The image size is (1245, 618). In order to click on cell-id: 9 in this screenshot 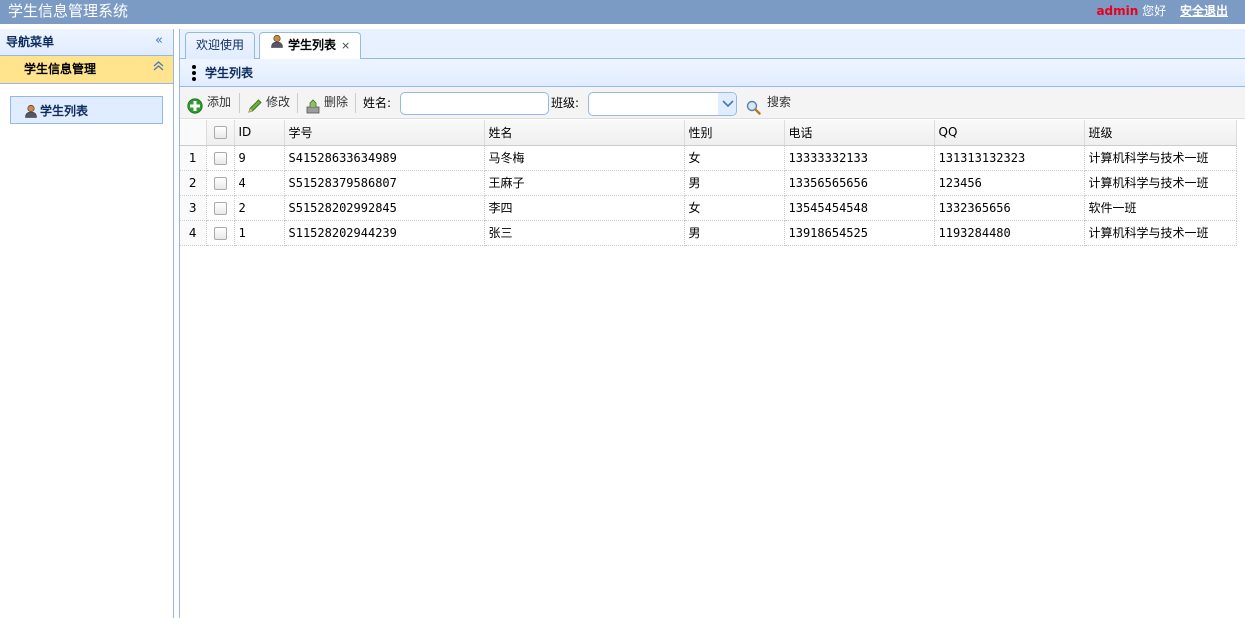, I will do `click(259, 158)`.